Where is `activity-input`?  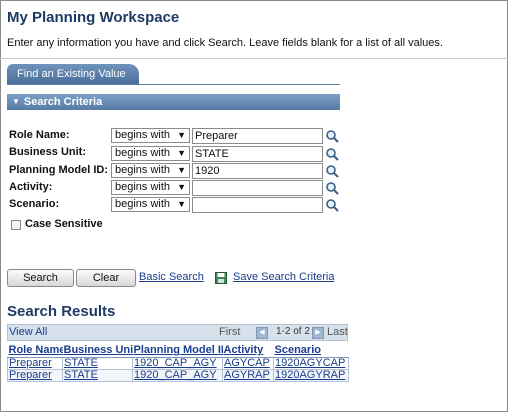 activity-input is located at coordinates (257, 188).